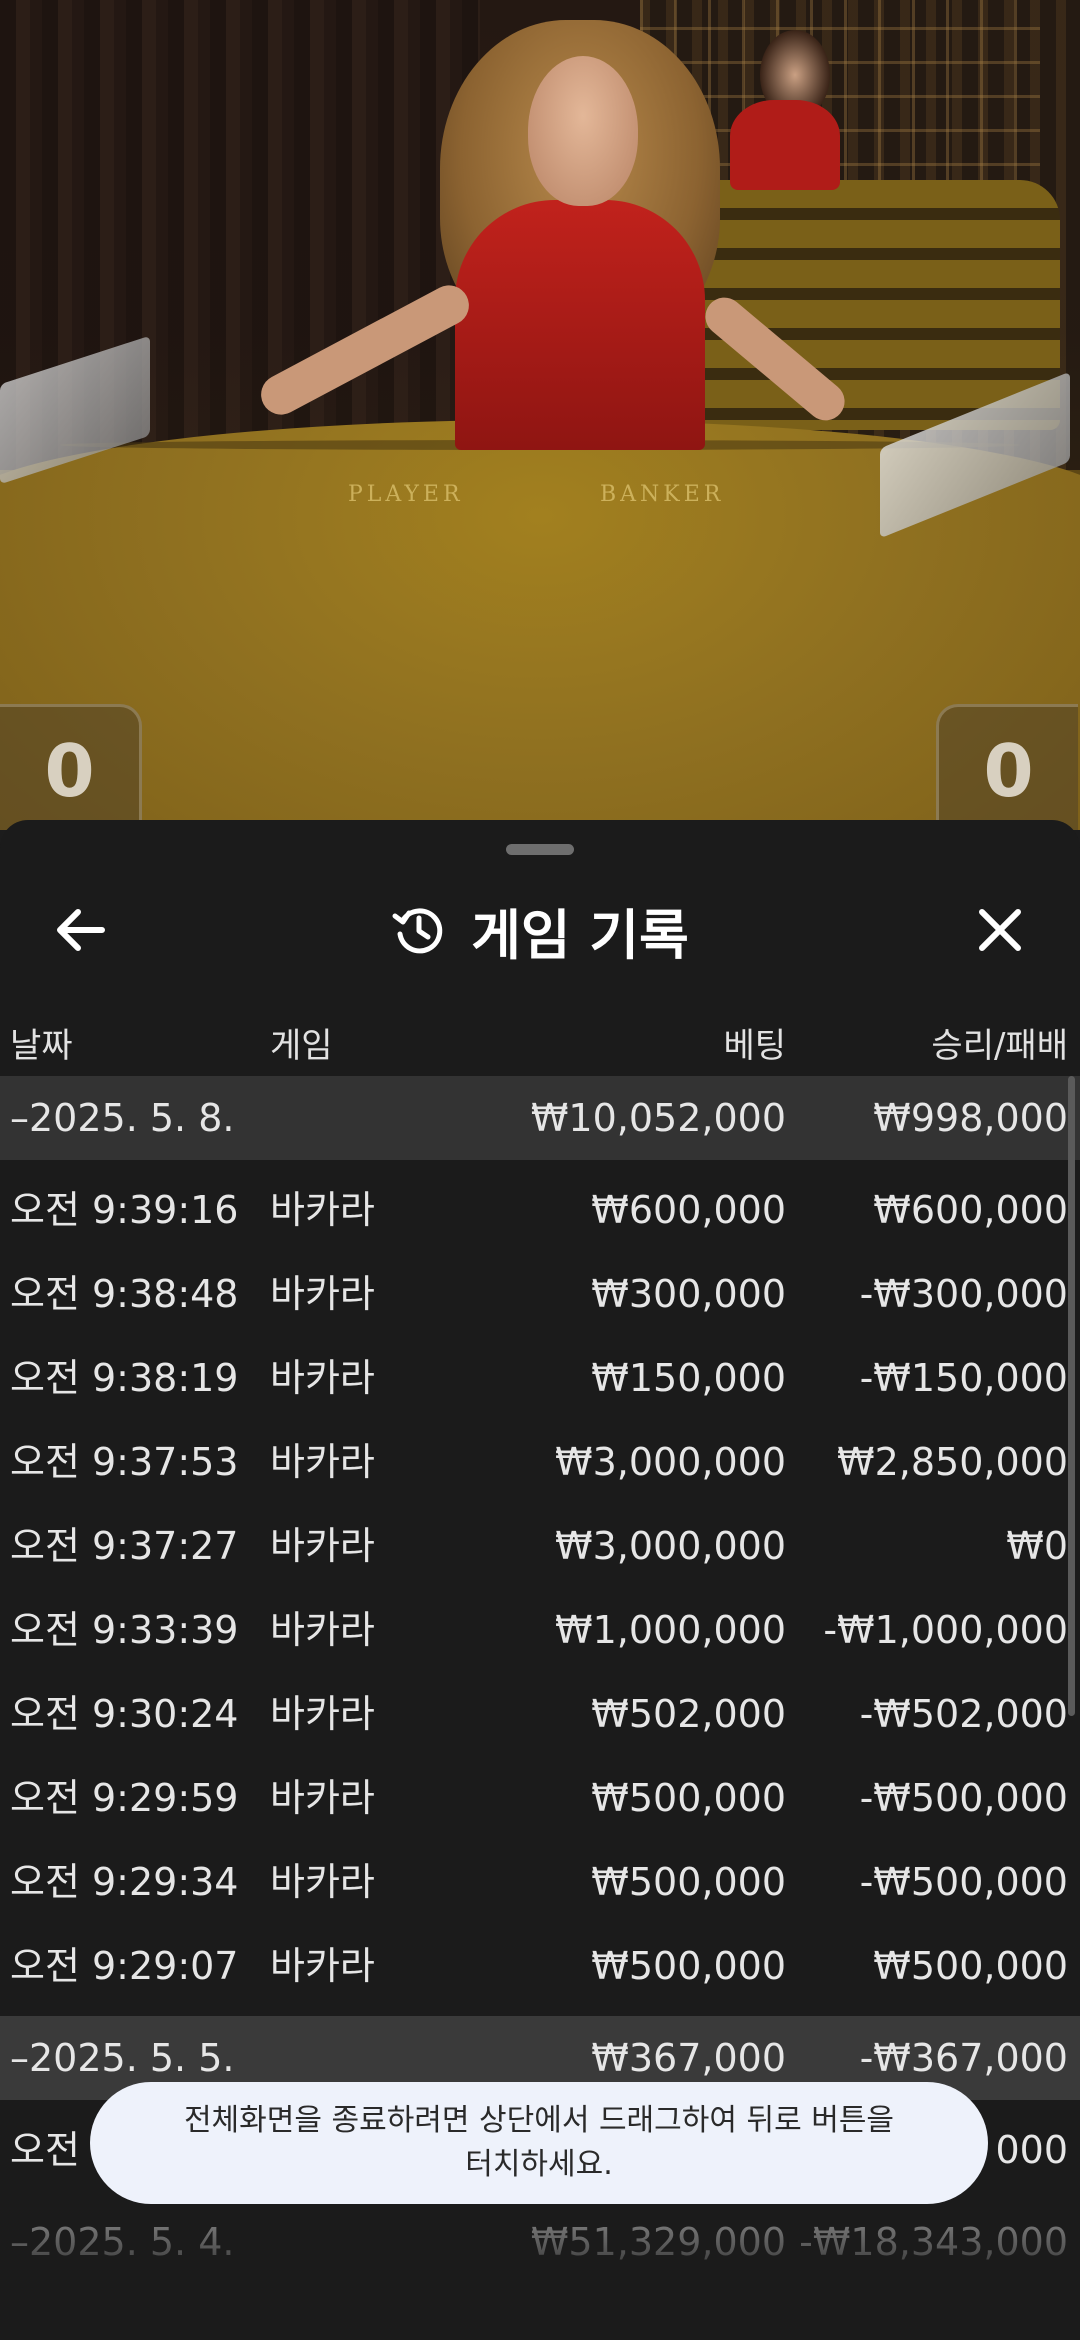 The width and height of the screenshot is (1080, 2340). I want to click on row-bet: ₩600,000, so click(688, 1210).